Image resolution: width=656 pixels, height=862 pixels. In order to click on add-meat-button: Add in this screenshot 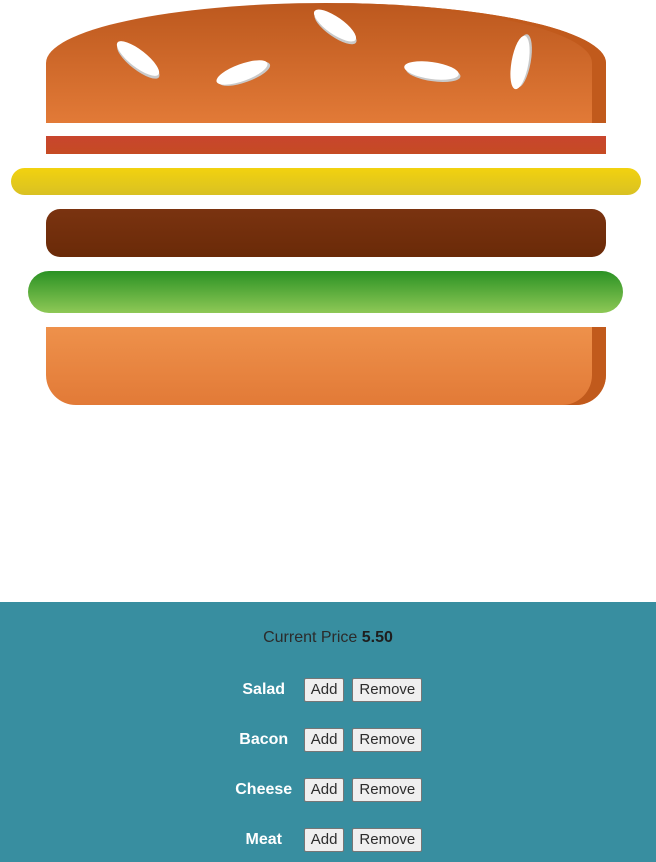, I will do `click(324, 840)`.